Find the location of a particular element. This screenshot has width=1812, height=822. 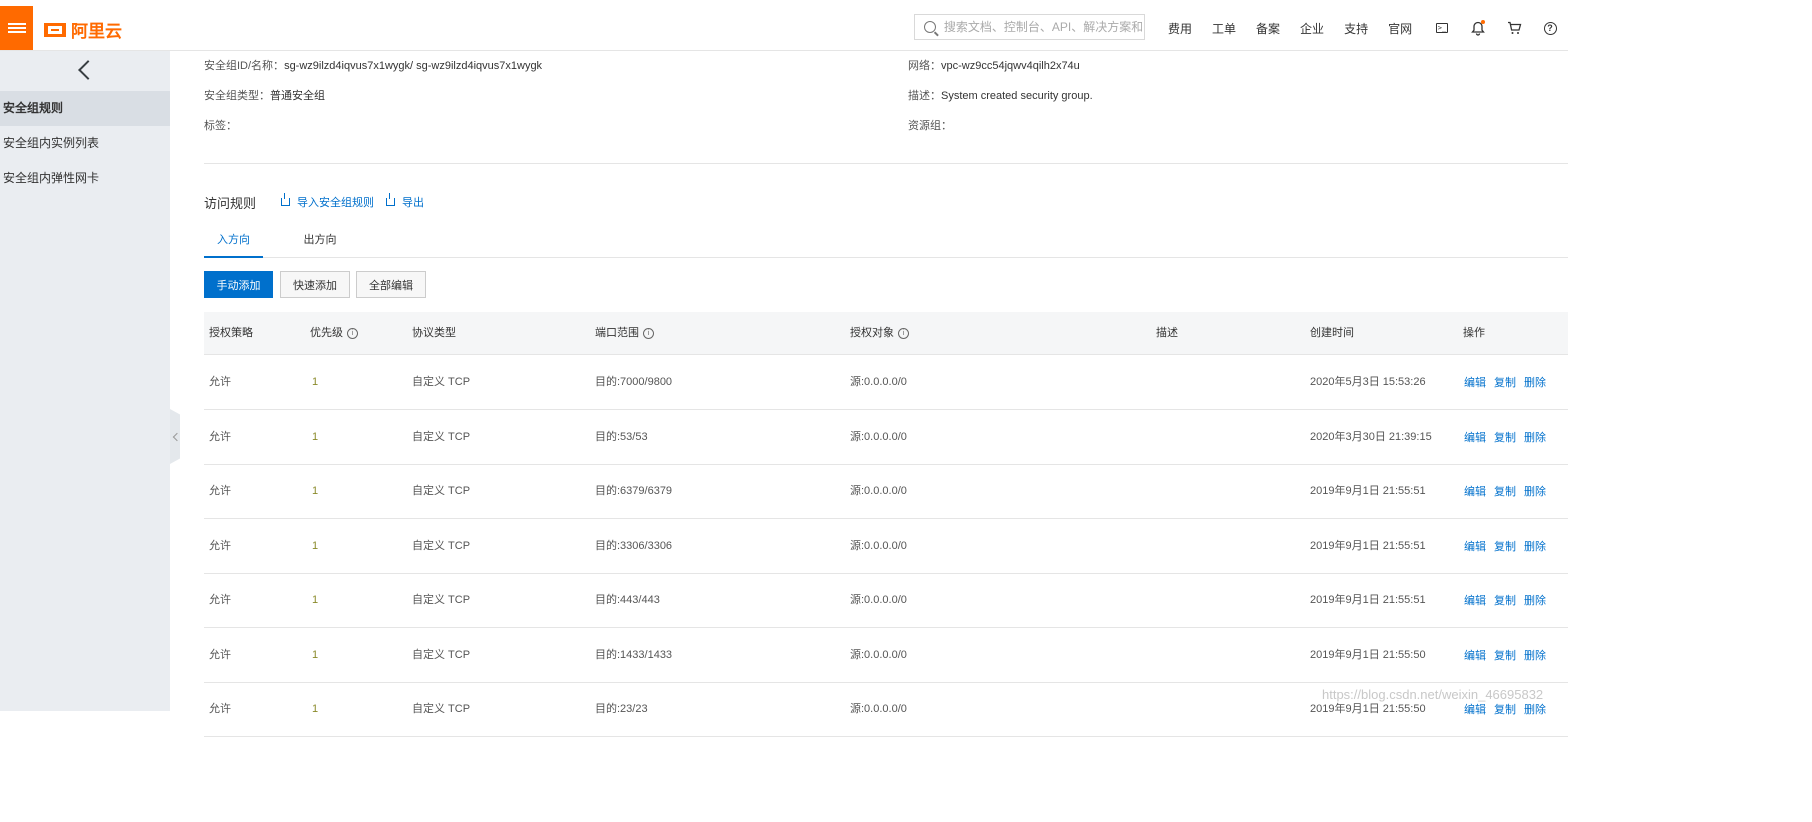

tab-inbound: 入方向 is located at coordinates (233, 243).